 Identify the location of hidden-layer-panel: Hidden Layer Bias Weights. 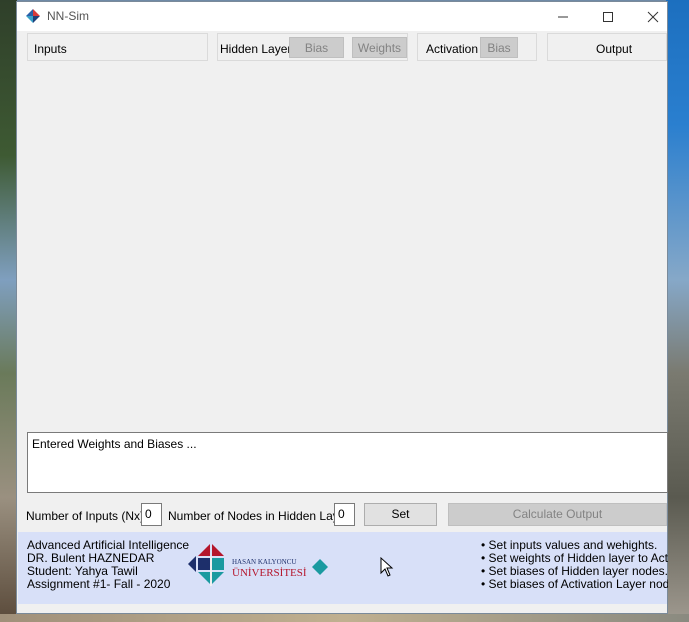
(312, 47).